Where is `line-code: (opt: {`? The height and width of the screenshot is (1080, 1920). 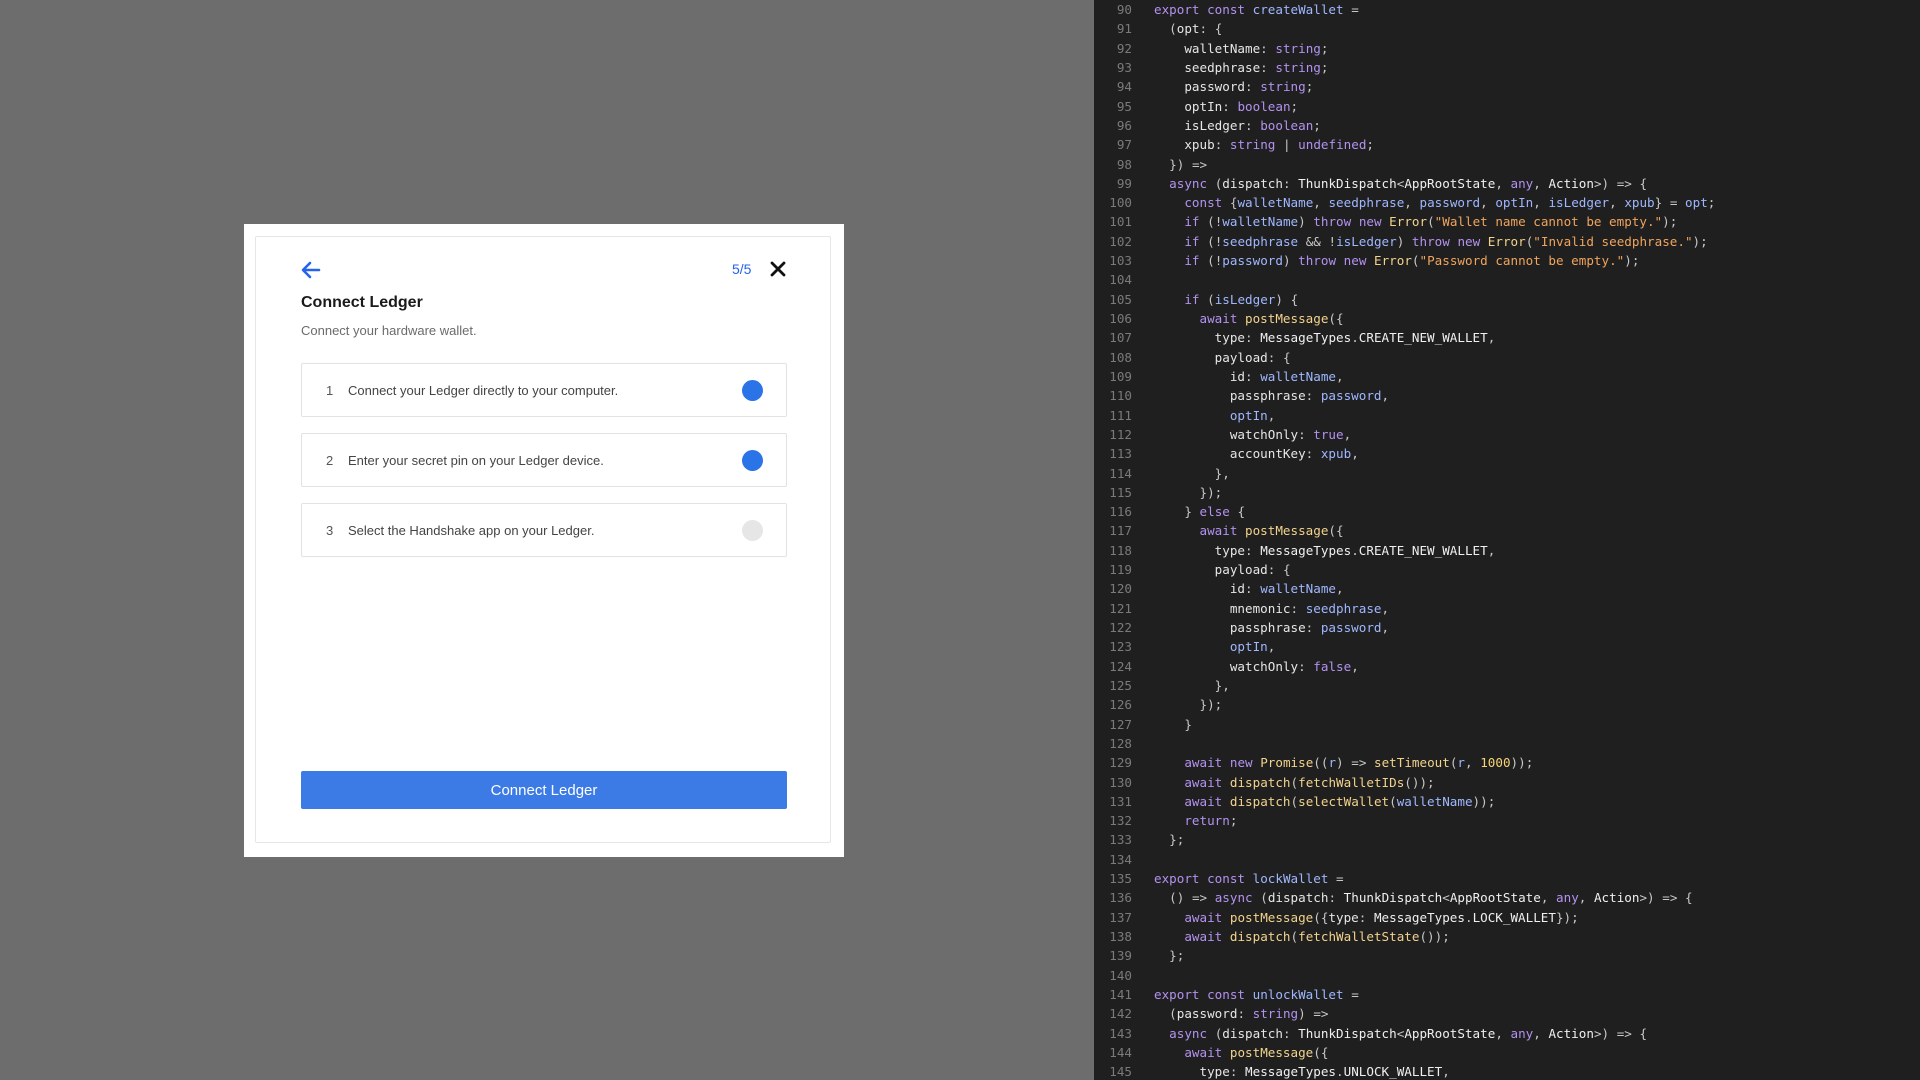 line-code: (opt: { is located at coordinates (1188, 28).